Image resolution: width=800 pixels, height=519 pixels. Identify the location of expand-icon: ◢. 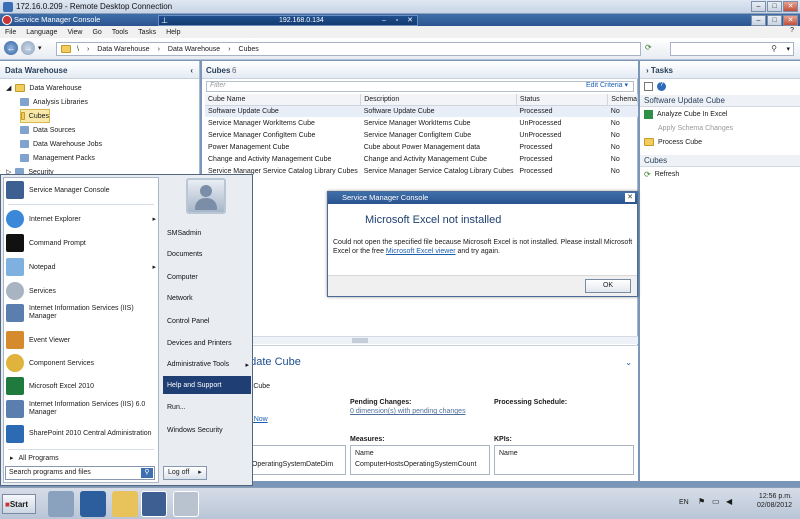
(8, 88).